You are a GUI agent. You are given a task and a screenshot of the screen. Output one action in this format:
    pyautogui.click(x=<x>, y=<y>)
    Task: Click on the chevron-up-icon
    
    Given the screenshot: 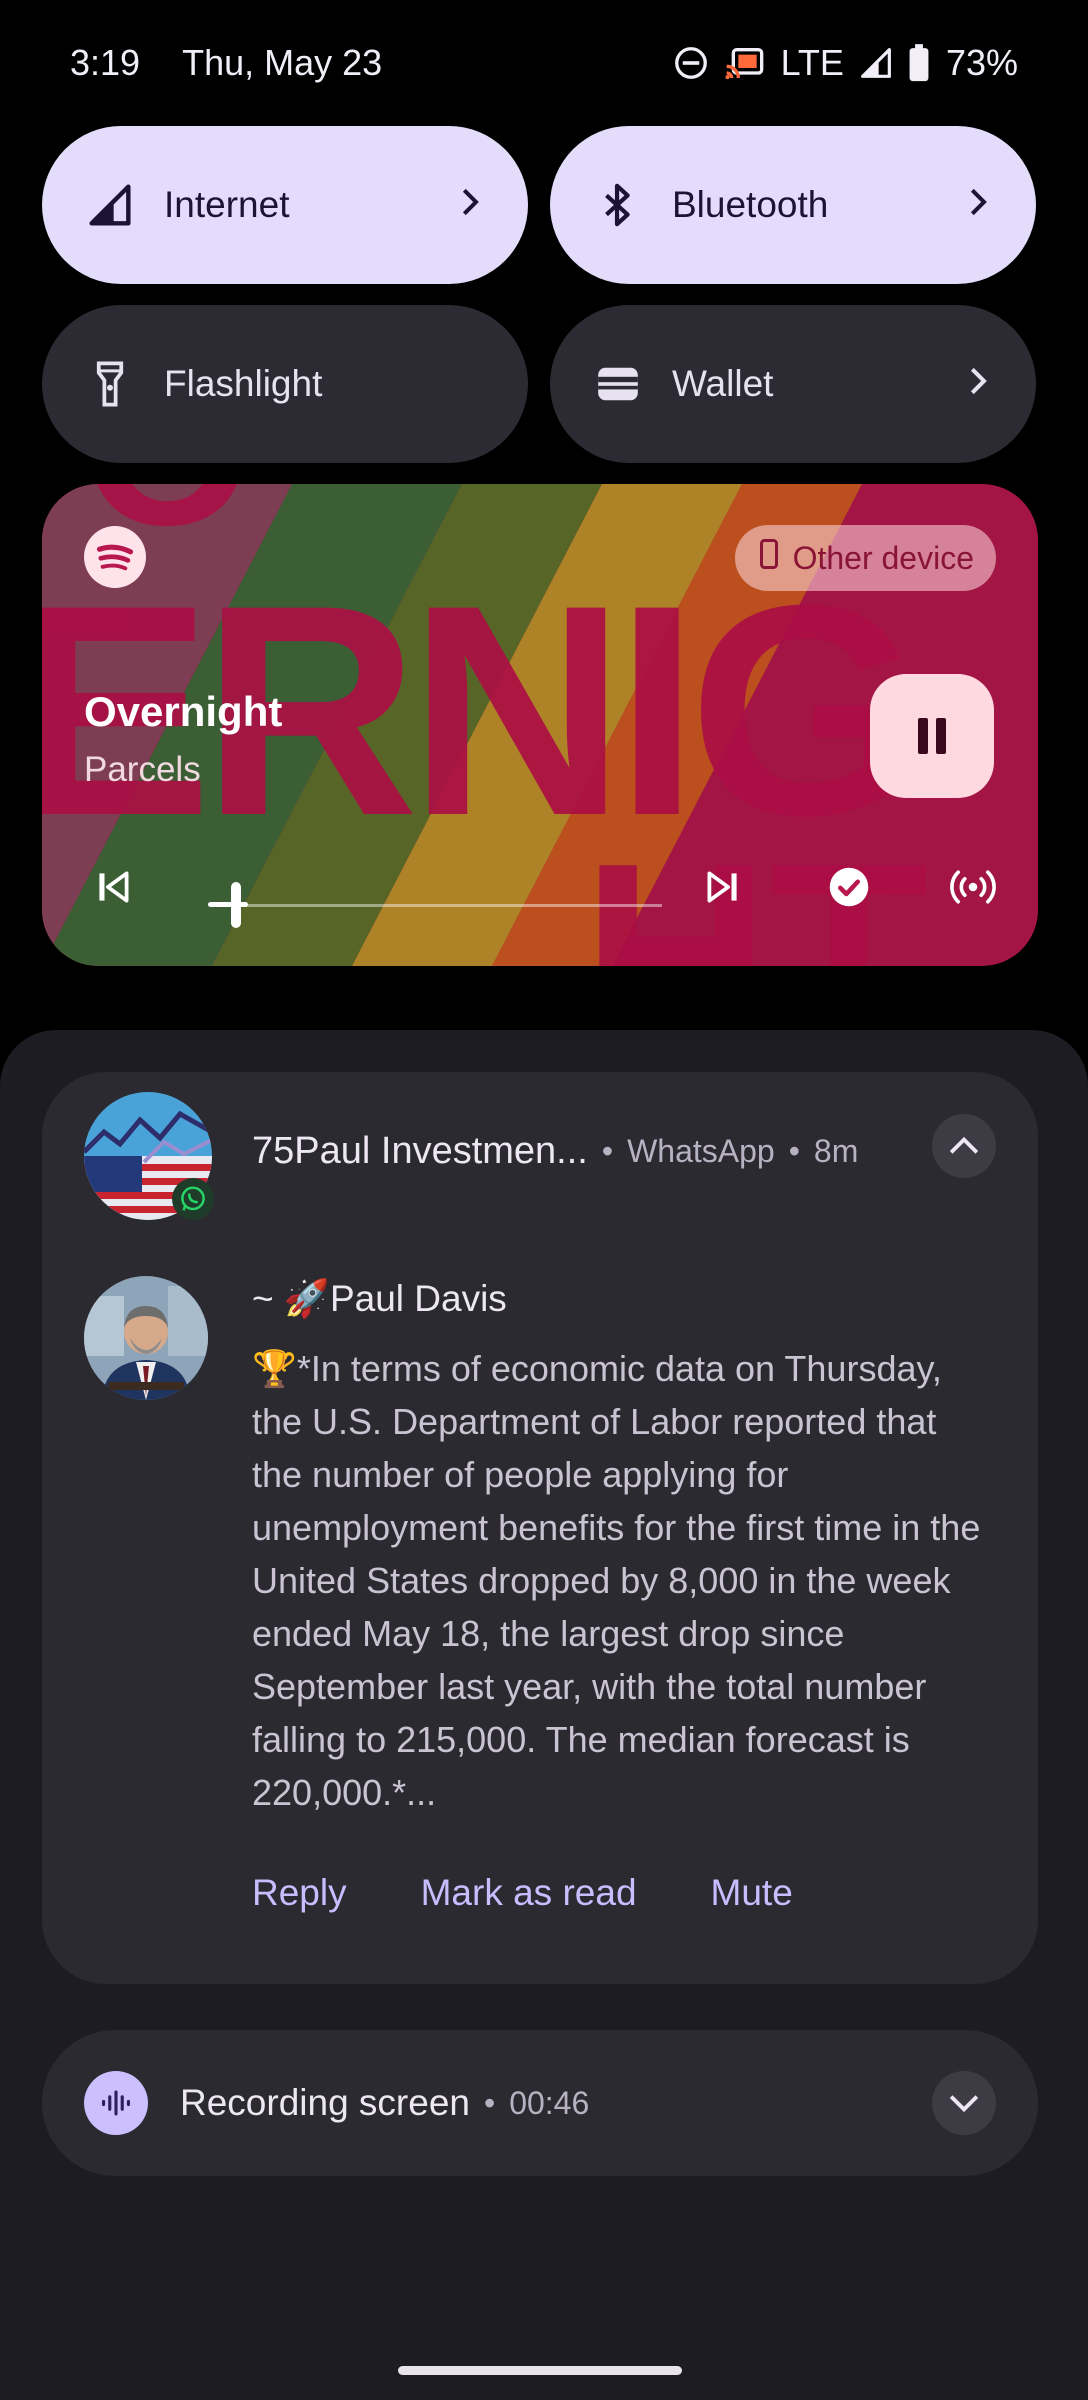 What is the action you would take?
    pyautogui.click(x=964, y=1145)
    